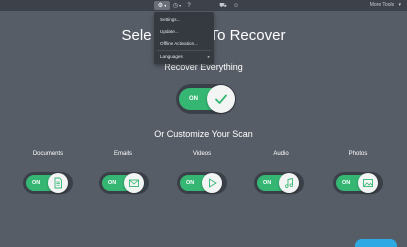 The width and height of the screenshot is (407, 247). Describe the element at coordinates (48, 154) in the screenshot. I see `category-label-documents: Documents` at that location.